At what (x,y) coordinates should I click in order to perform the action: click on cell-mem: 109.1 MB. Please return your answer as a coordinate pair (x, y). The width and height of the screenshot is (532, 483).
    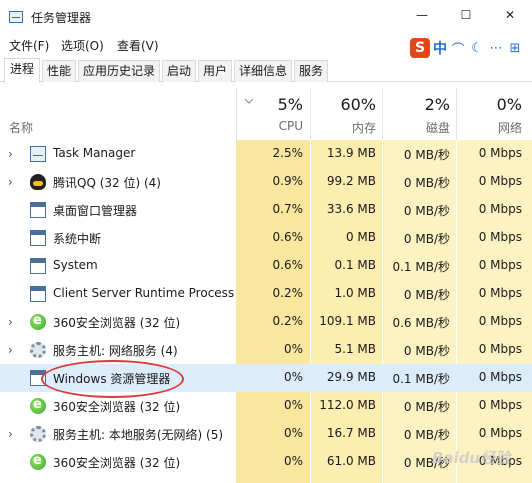
    Looking at the image, I should click on (347, 321).